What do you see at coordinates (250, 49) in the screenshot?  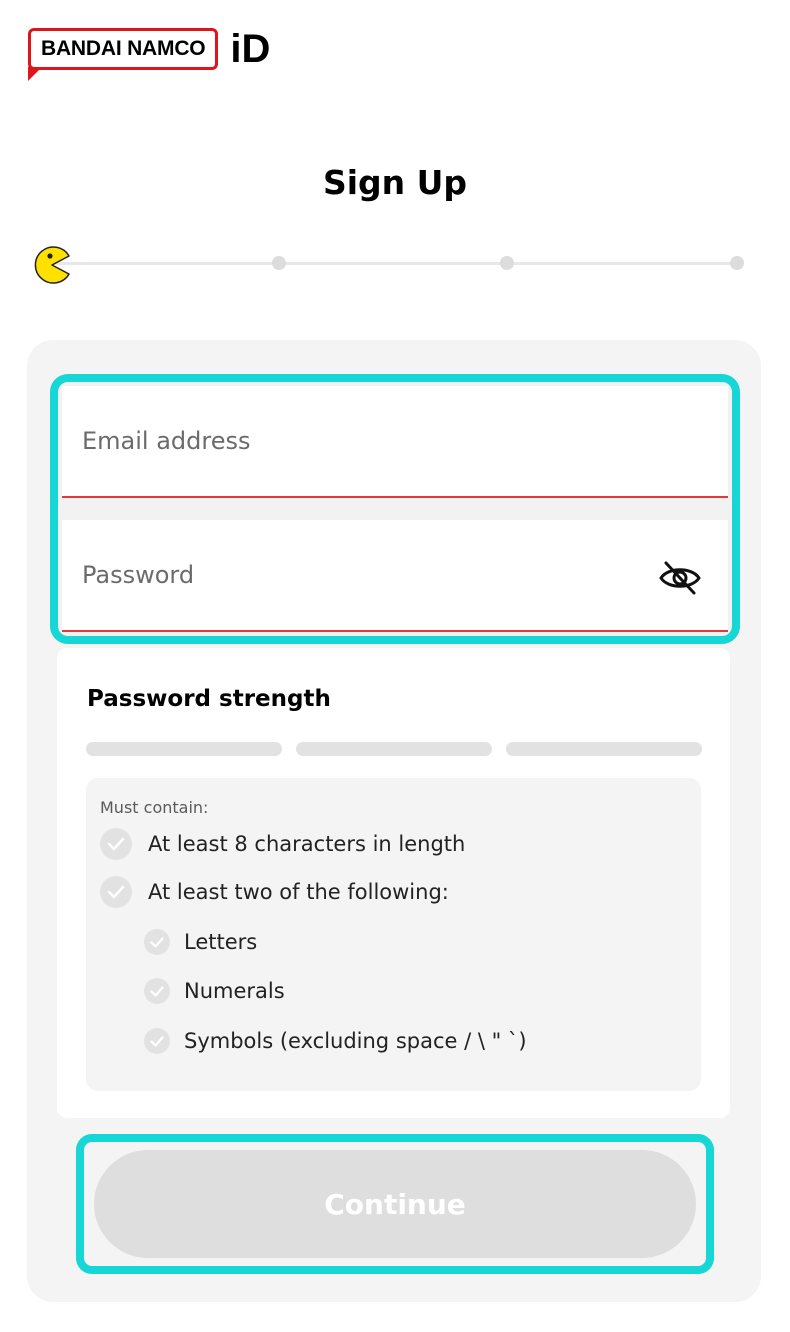 I see `logo-id: iD` at bounding box center [250, 49].